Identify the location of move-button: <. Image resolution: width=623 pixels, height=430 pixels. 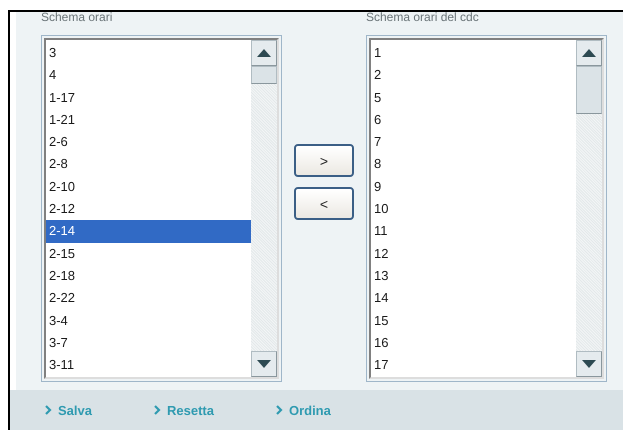
(324, 203).